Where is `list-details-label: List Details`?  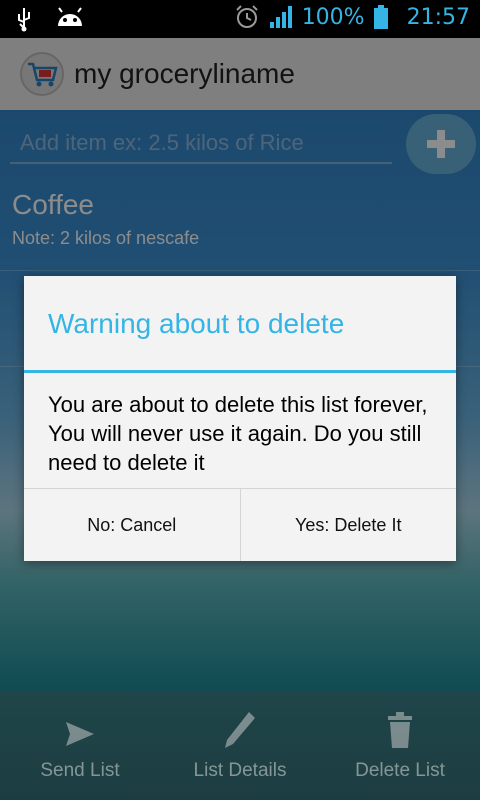 list-details-label: List Details is located at coordinates (240, 770).